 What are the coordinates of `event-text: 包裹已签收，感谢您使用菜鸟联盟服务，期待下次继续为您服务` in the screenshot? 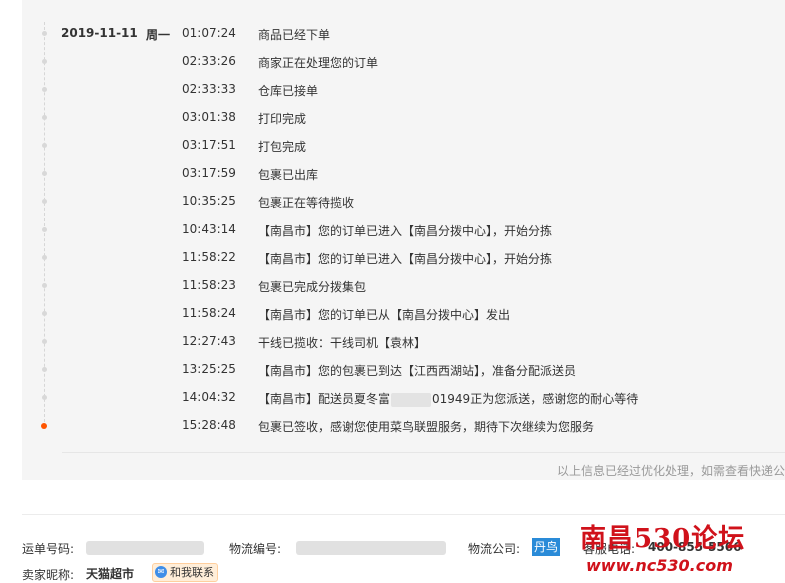 It's located at (426, 427).